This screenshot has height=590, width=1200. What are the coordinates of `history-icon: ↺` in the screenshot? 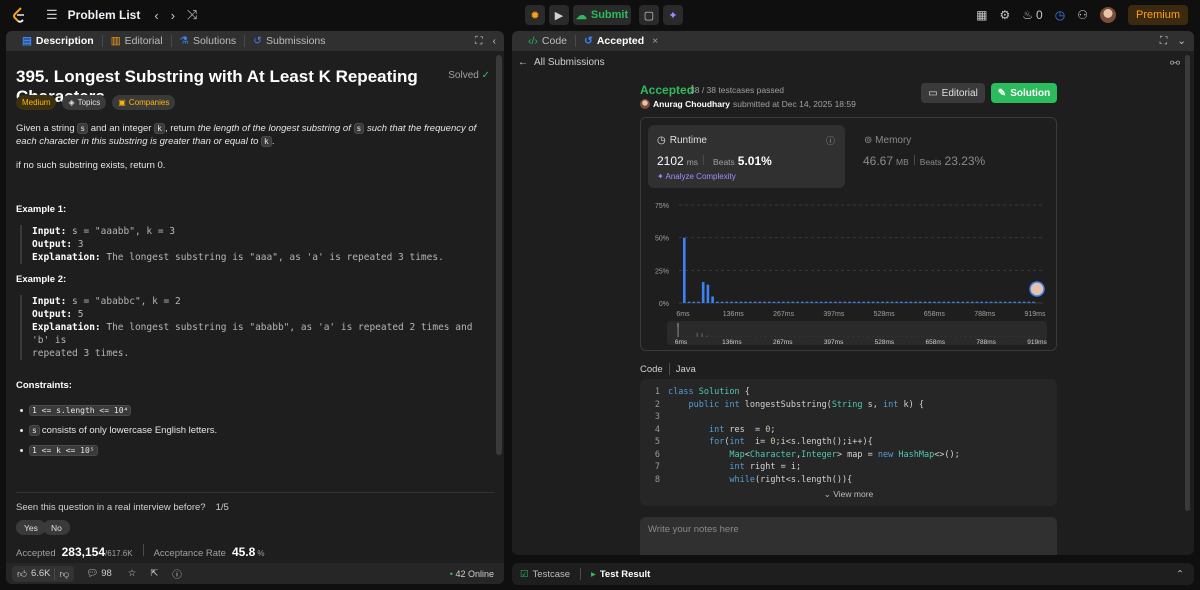 It's located at (588, 41).